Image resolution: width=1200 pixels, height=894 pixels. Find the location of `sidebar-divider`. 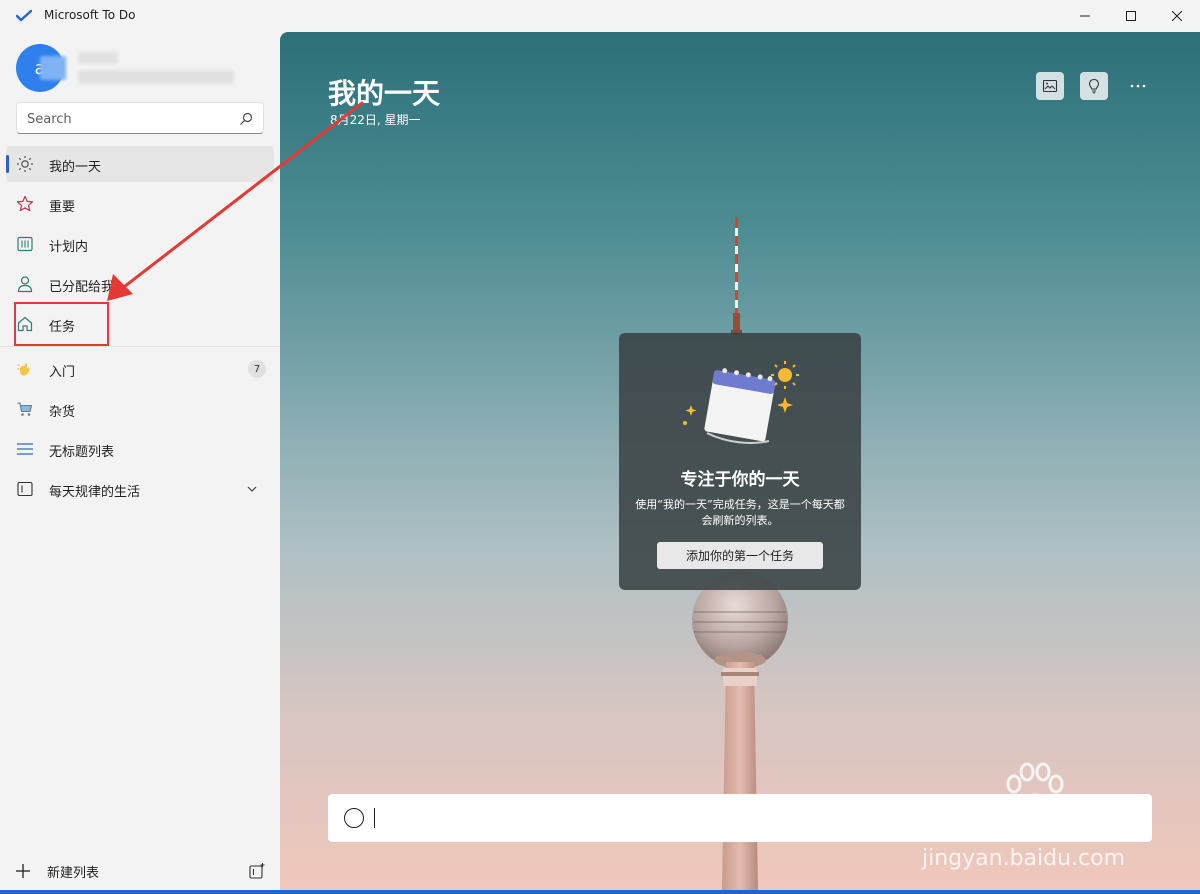

sidebar-divider is located at coordinates (140, 346).